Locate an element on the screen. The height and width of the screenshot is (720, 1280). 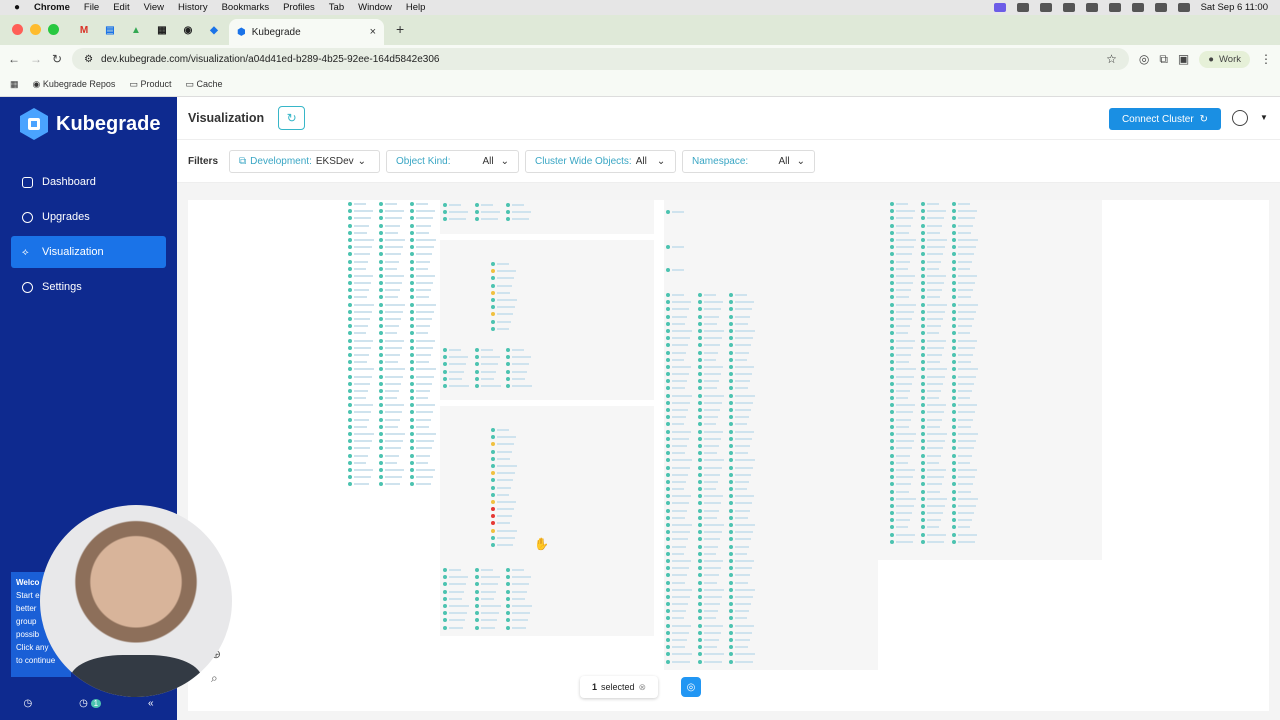
apple-icon: ● is located at coordinates (17, 7).